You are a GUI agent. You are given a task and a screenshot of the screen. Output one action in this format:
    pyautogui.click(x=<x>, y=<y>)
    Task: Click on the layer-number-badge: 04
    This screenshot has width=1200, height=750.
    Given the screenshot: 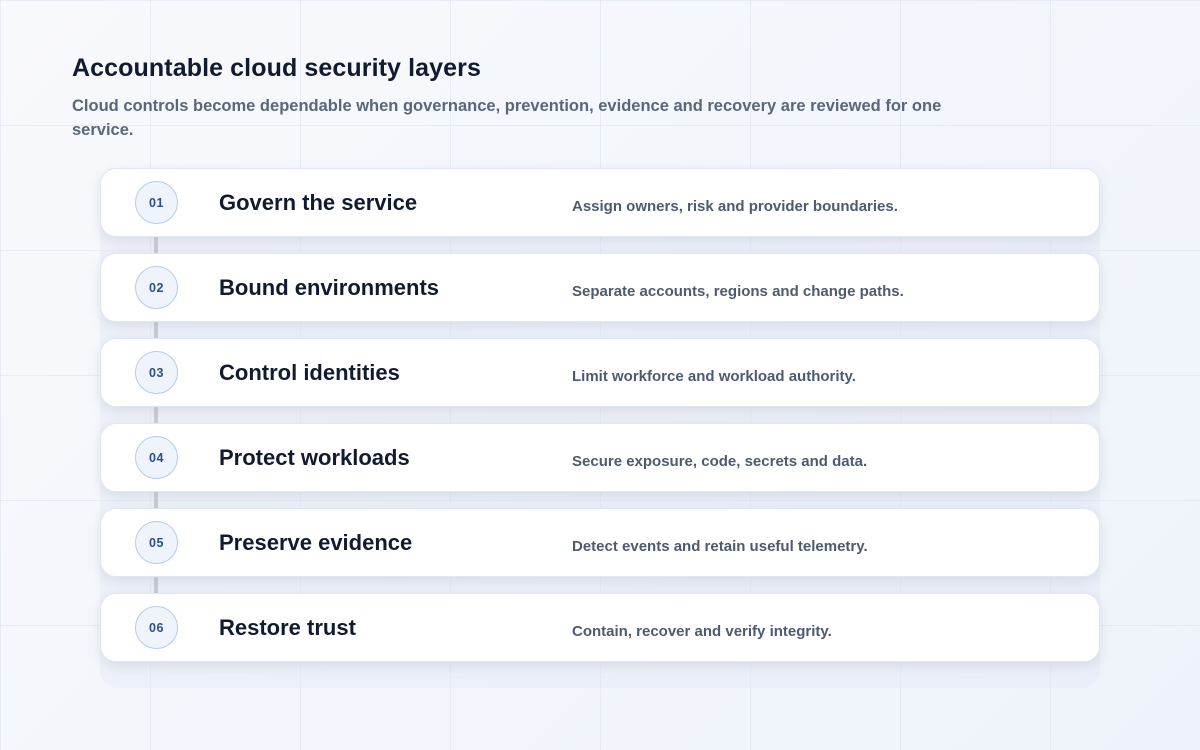 What is the action you would take?
    pyautogui.click(x=156, y=457)
    